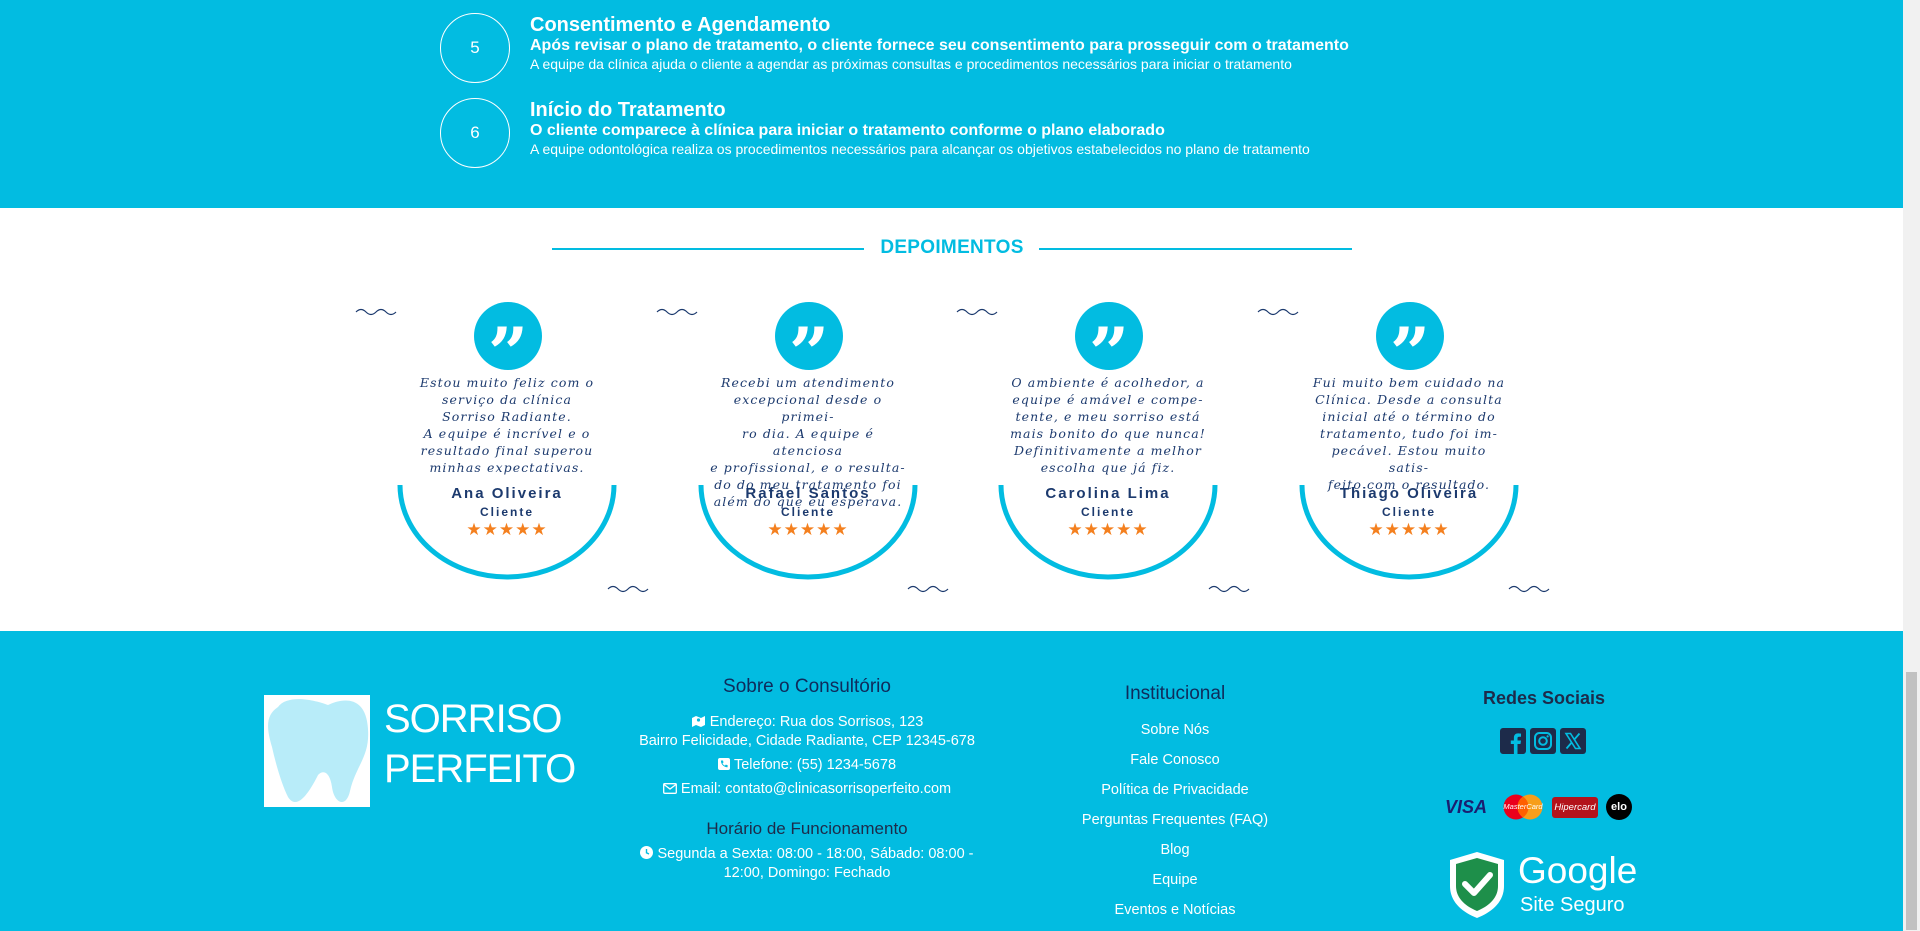  I want to click on google-wordmark: Google, so click(1578, 870).